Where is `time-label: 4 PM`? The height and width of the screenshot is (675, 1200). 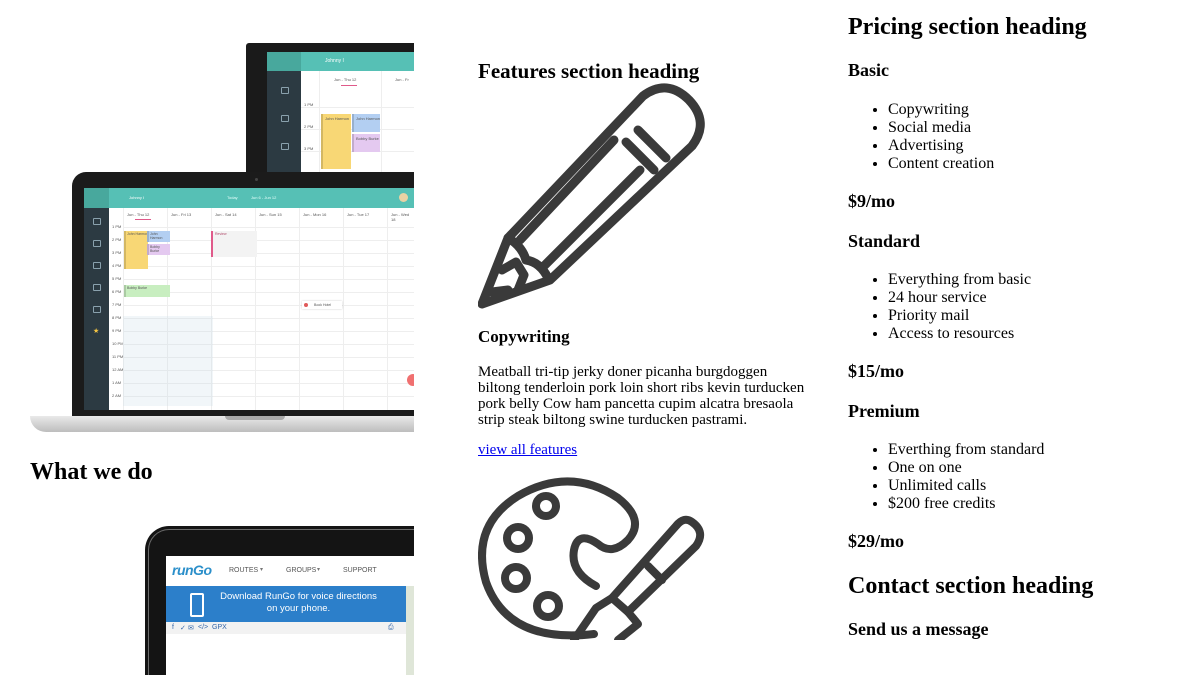
time-label: 4 PM is located at coordinates (117, 265).